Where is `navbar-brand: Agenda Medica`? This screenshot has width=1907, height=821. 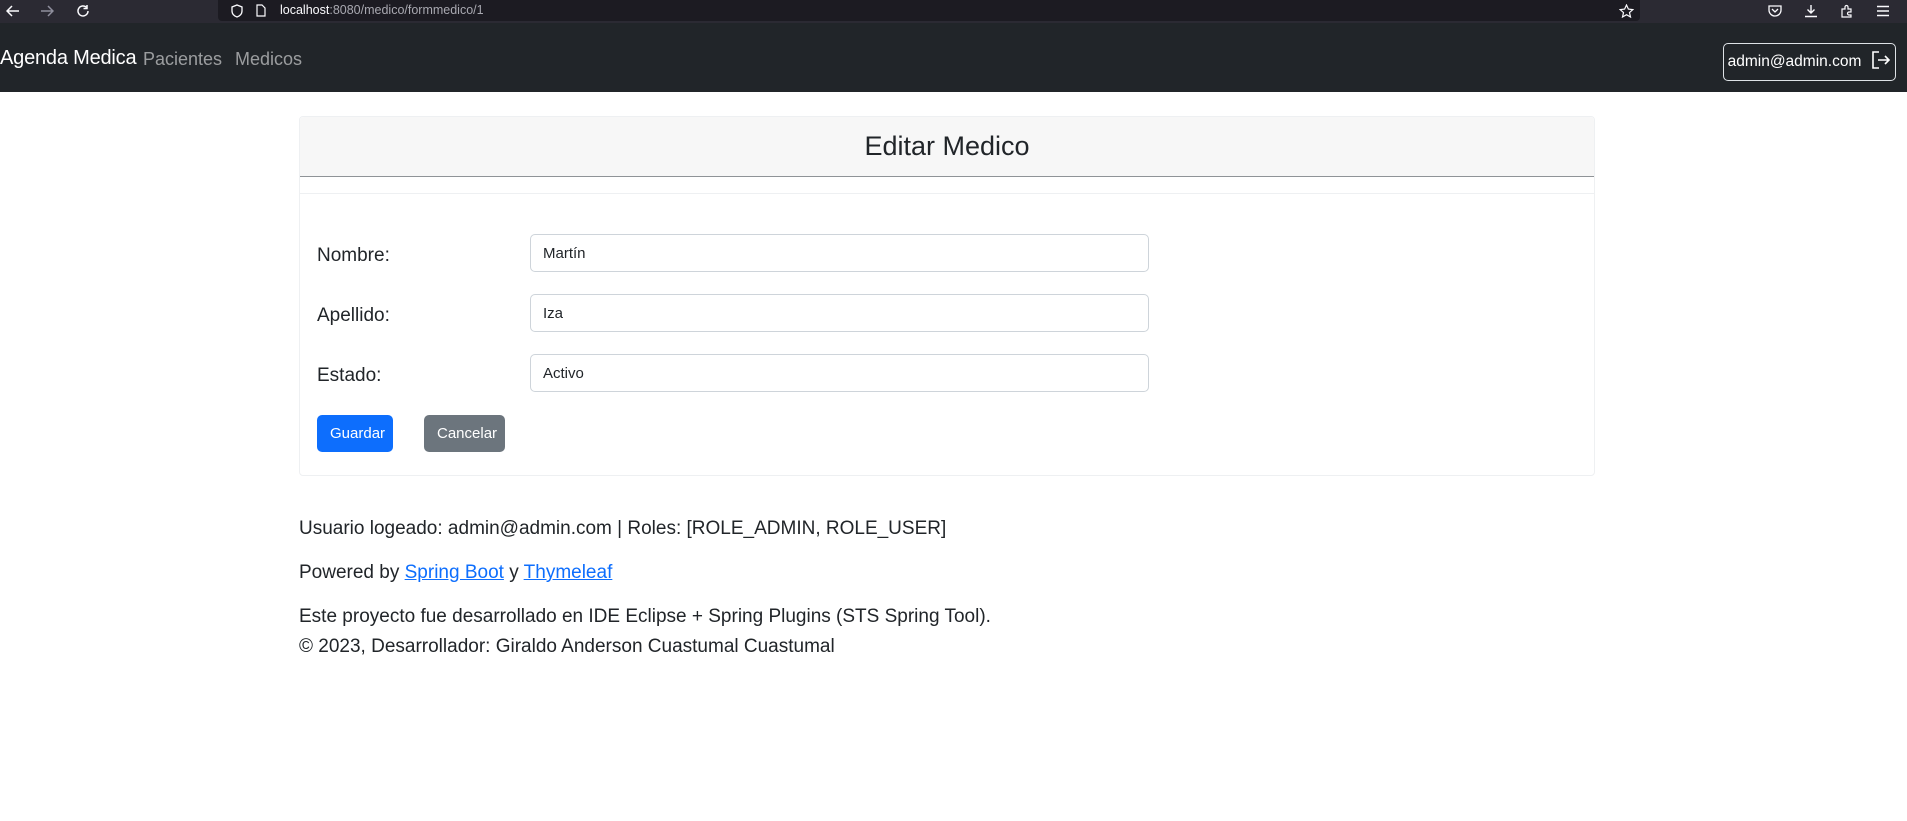 navbar-brand: Agenda Medica is located at coordinates (68, 58).